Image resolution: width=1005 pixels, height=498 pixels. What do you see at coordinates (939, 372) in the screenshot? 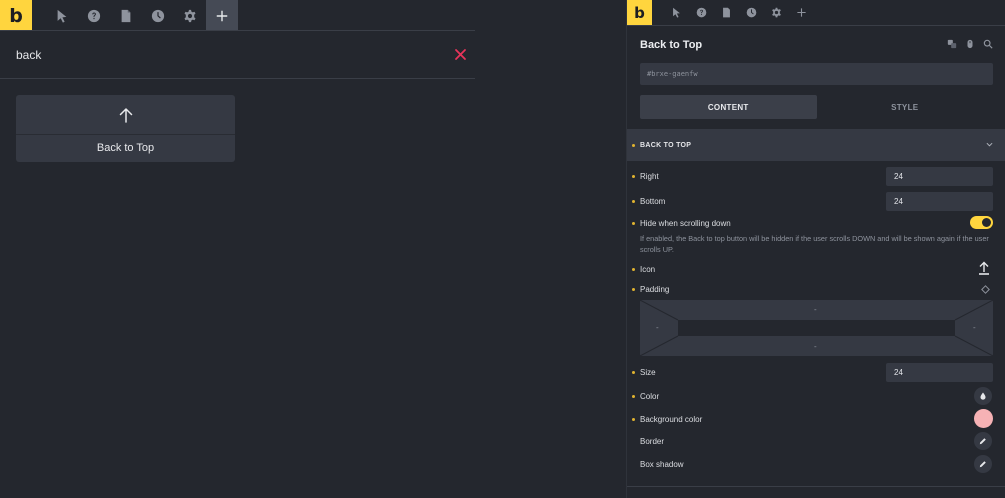
I see `size-input: 24` at bounding box center [939, 372].